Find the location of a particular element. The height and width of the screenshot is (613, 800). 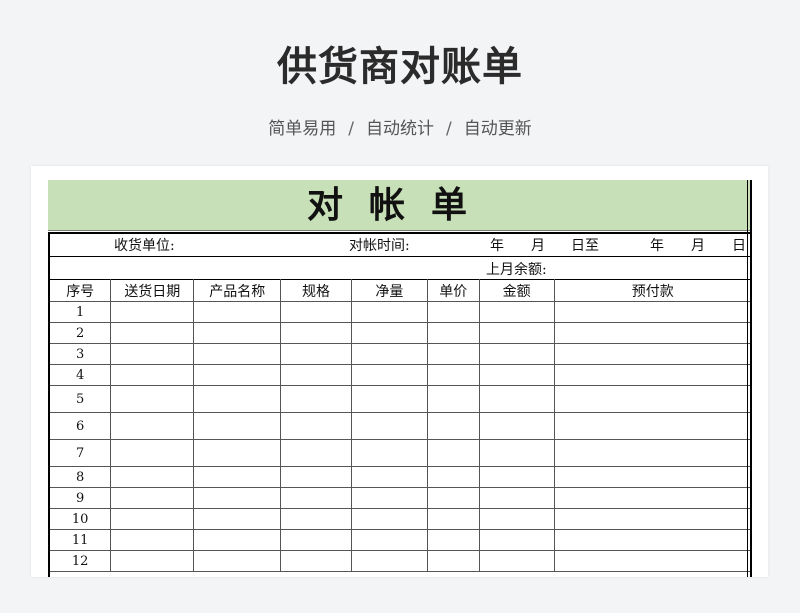

row-index-cell: 12 is located at coordinates (80, 561).